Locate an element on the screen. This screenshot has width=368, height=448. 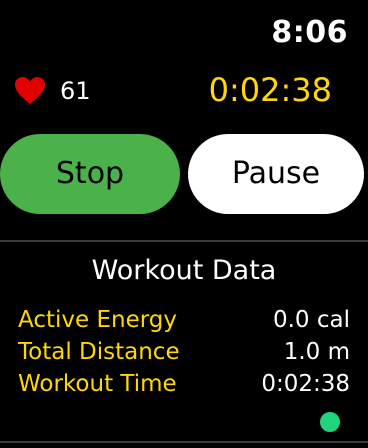
section-title: Workout Data is located at coordinates (184, 270).